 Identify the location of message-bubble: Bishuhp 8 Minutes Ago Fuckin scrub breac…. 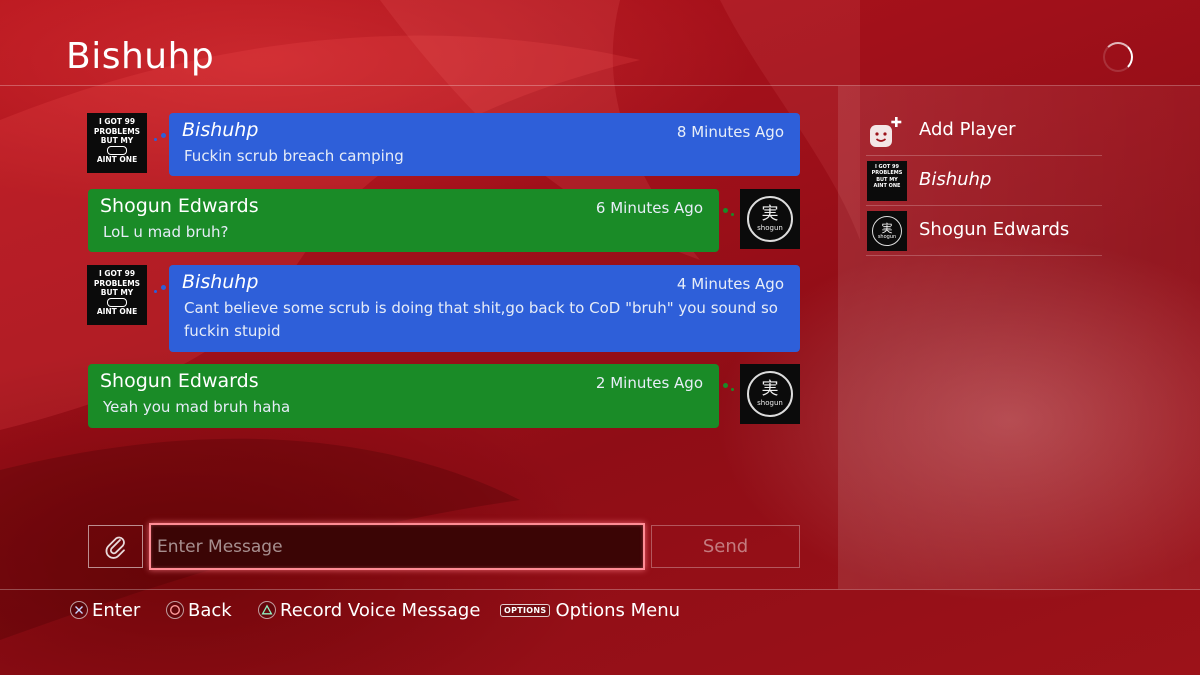
(484, 144).